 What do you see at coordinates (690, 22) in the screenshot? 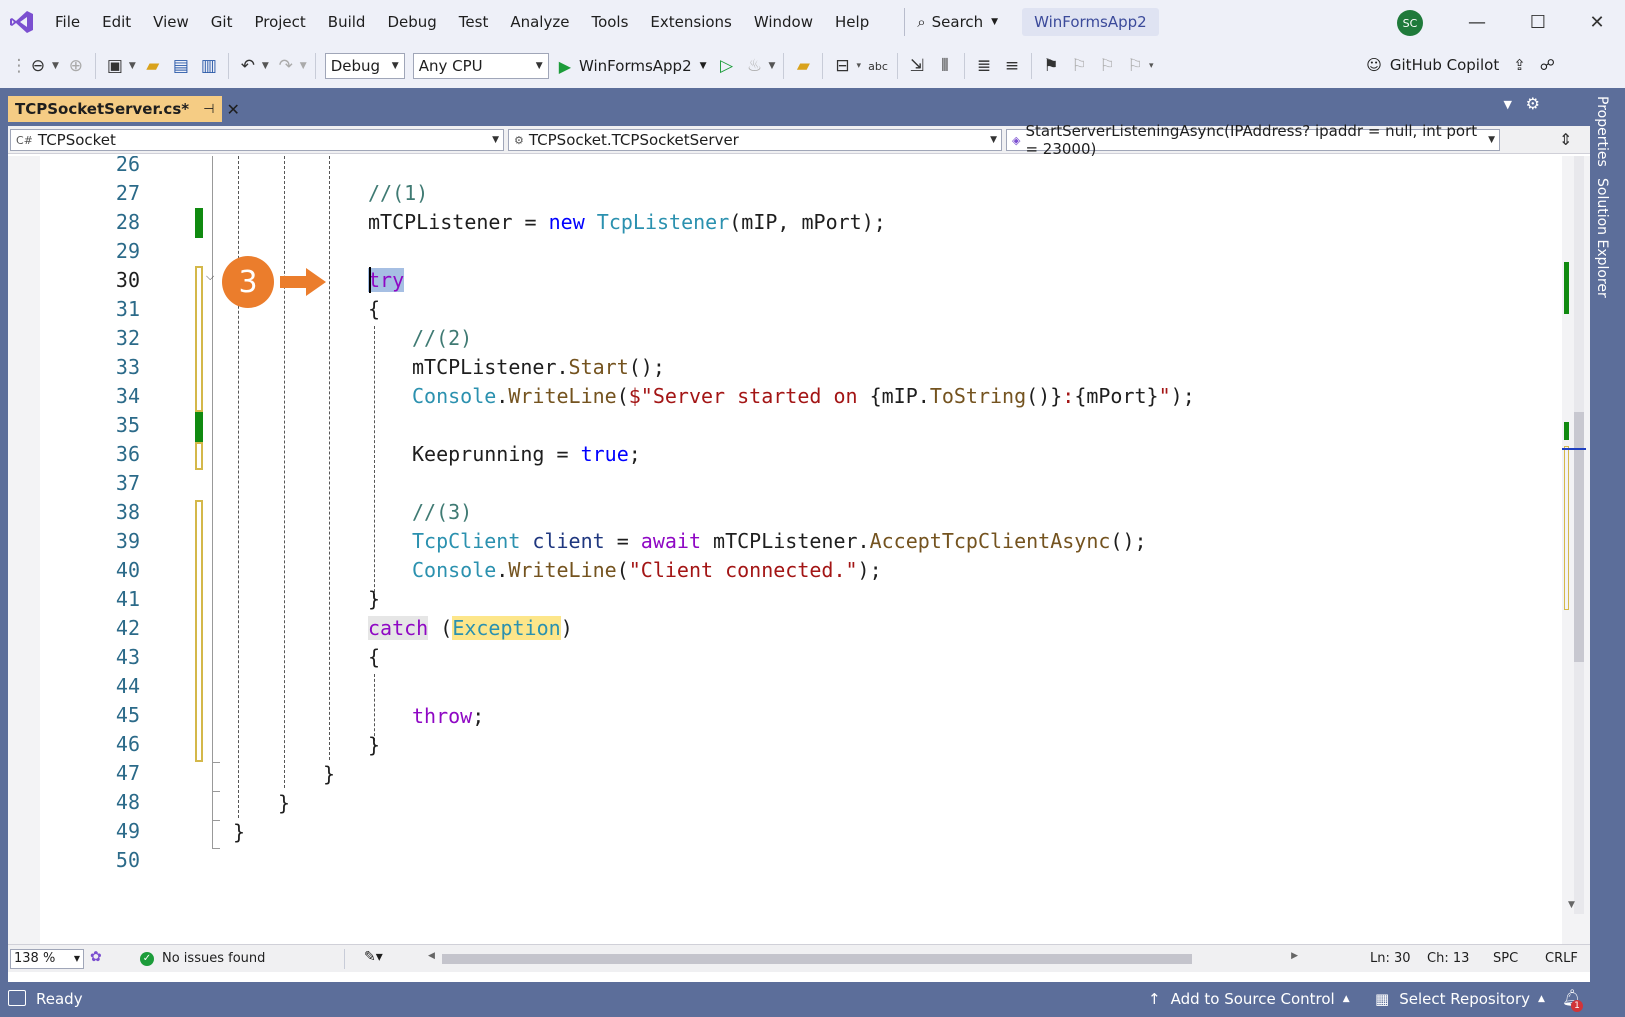
I see `menu-item-extensions: Extensions` at bounding box center [690, 22].